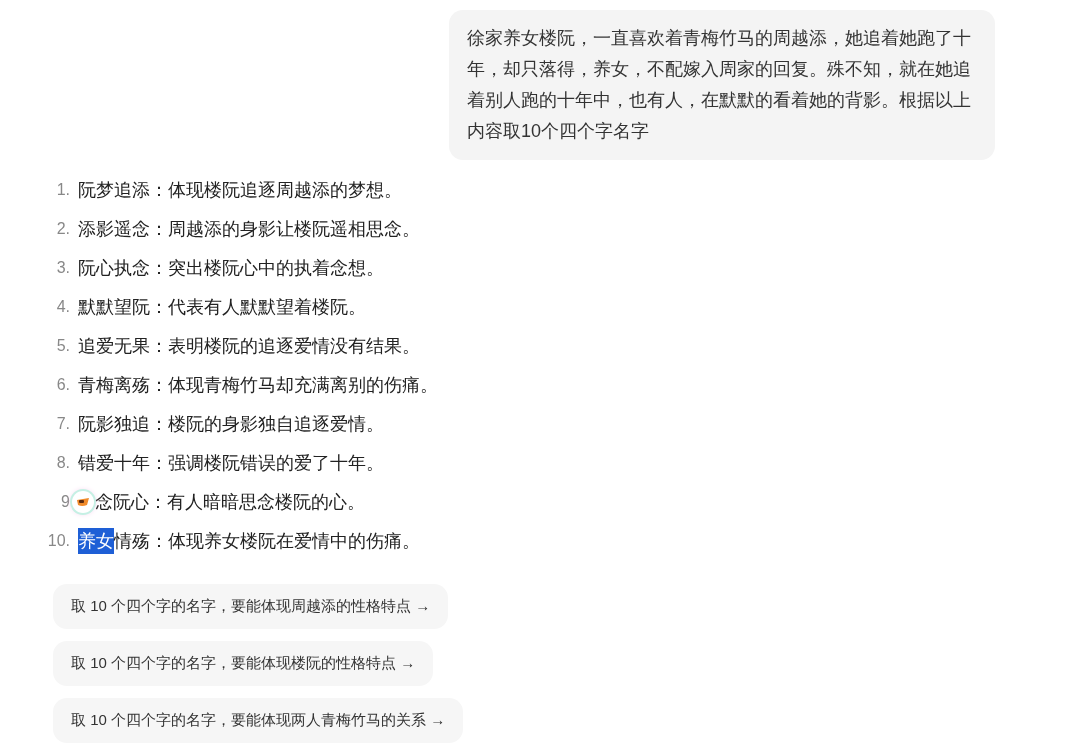  Describe the element at coordinates (62, 306) in the screenshot. I see `list-number: 4.` at that location.